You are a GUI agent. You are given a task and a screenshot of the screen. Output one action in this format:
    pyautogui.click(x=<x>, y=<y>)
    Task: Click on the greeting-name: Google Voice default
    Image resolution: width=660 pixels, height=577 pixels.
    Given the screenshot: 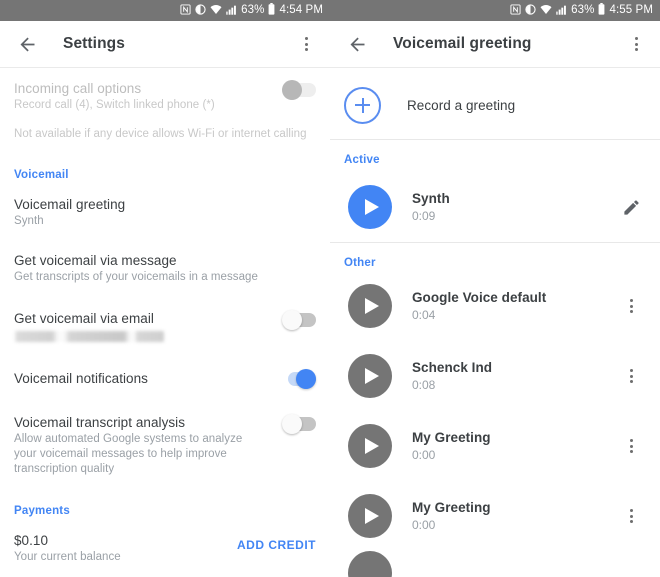 What is the action you would take?
    pyautogui.click(x=479, y=297)
    